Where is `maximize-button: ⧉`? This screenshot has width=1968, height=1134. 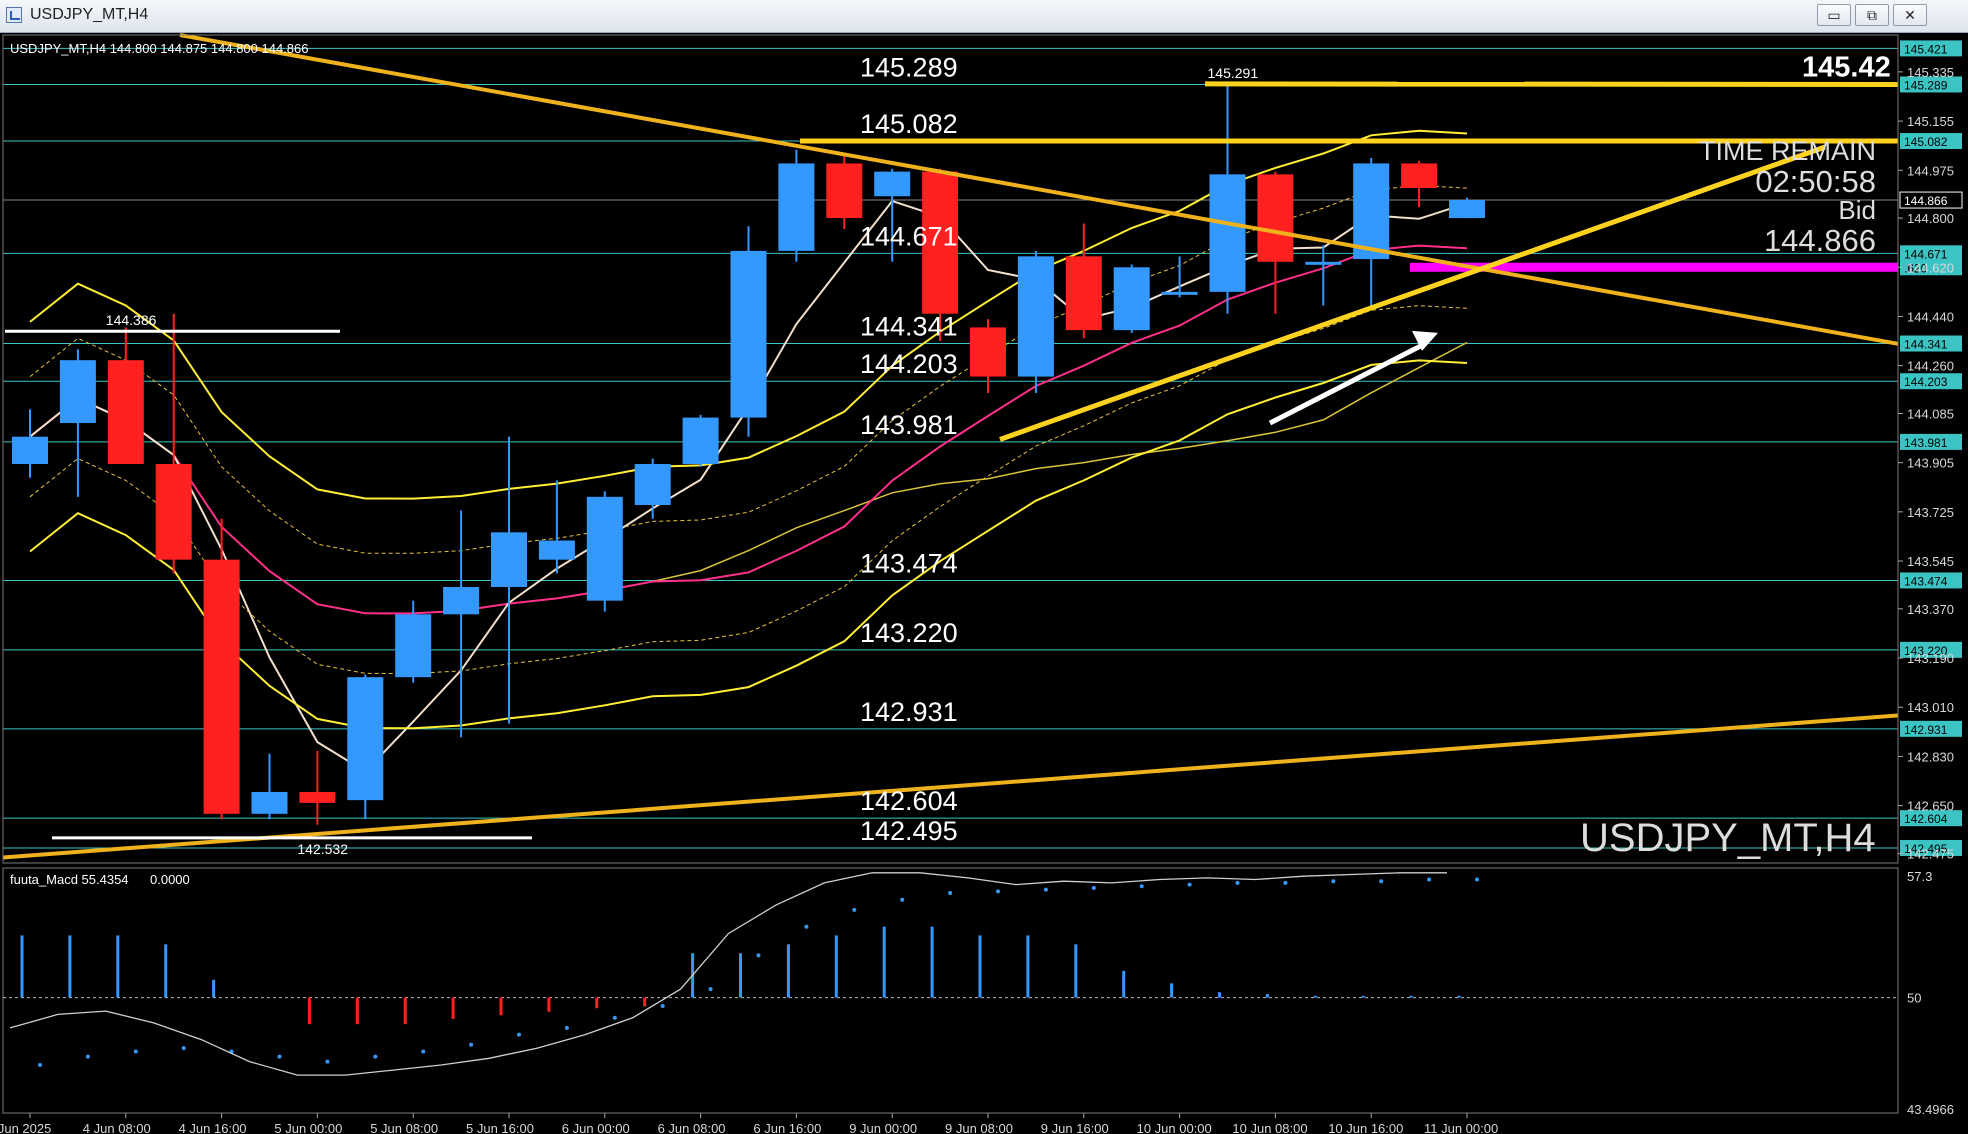
maximize-button: ⧉ is located at coordinates (1872, 15).